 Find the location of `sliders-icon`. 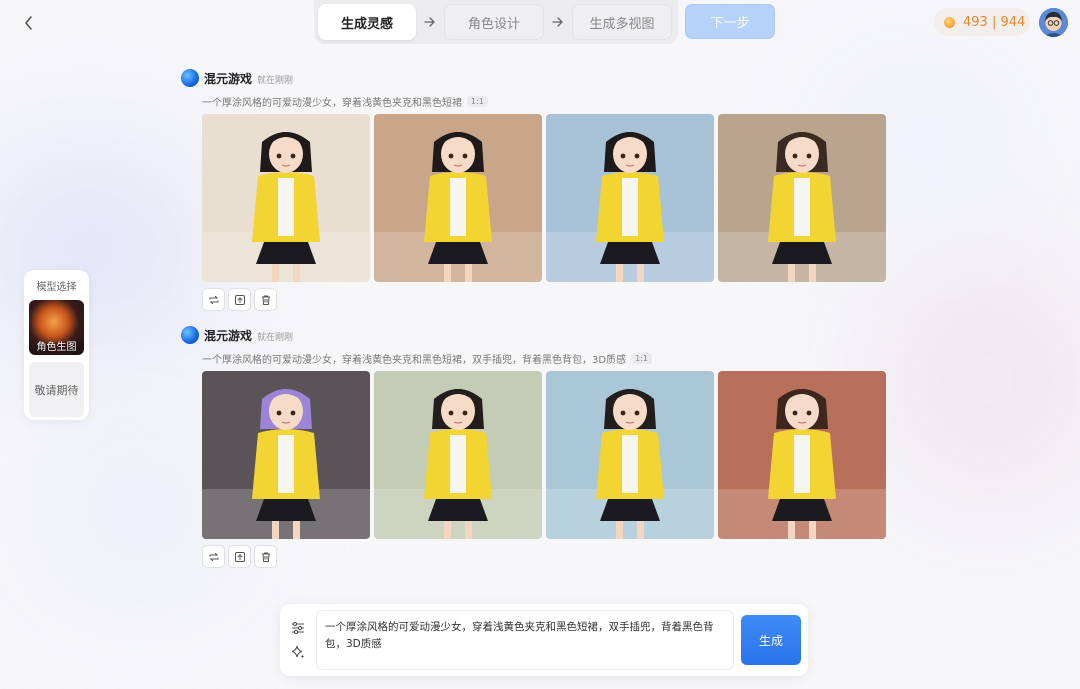

sliders-icon is located at coordinates (298, 628).